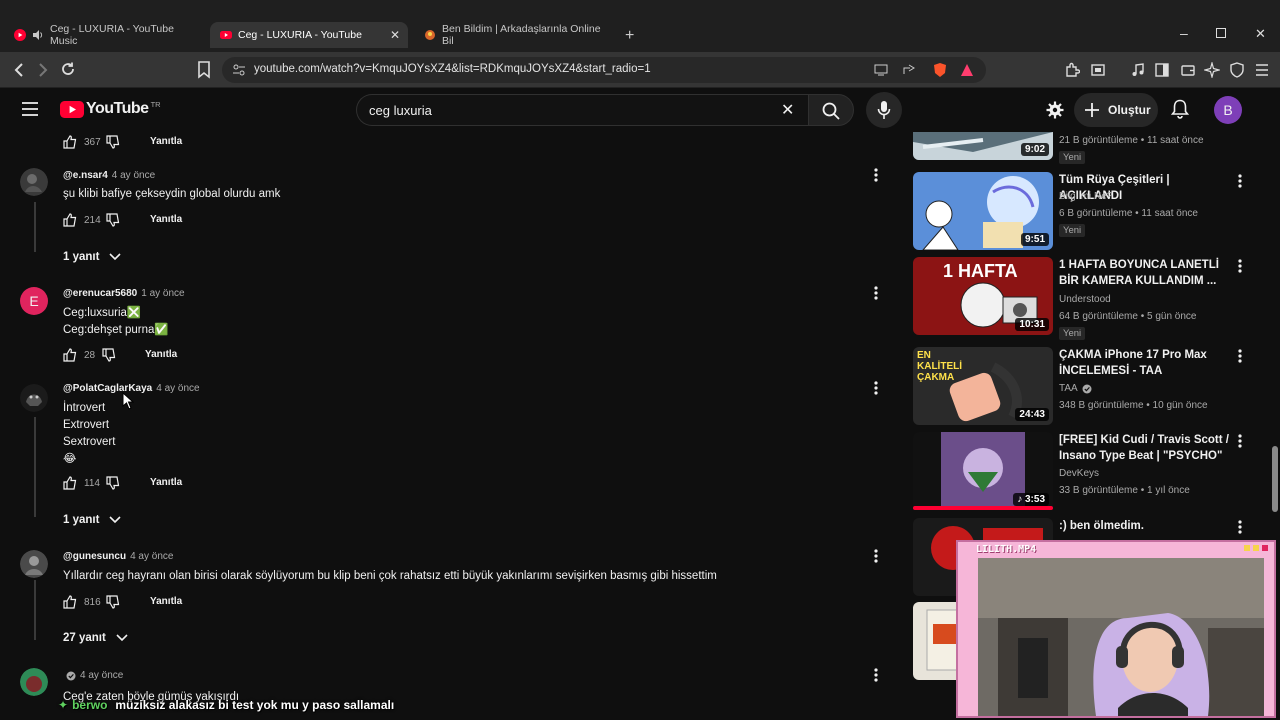  What do you see at coordinates (1055, 110) in the screenshot?
I see `settings-gear-icon` at bounding box center [1055, 110].